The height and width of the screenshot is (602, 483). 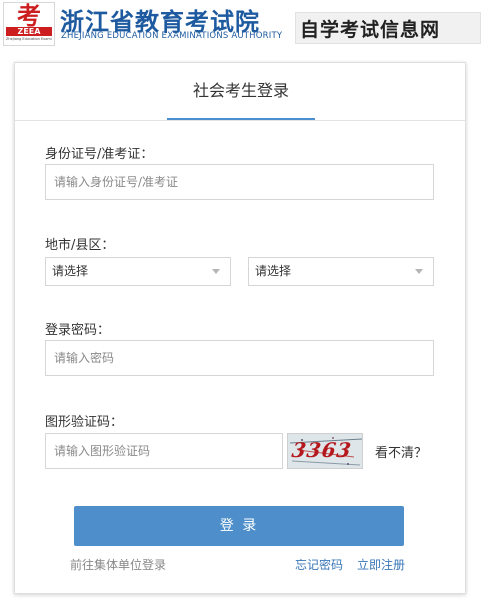 I want to click on captcha-text: 3363, so click(x=322, y=450).